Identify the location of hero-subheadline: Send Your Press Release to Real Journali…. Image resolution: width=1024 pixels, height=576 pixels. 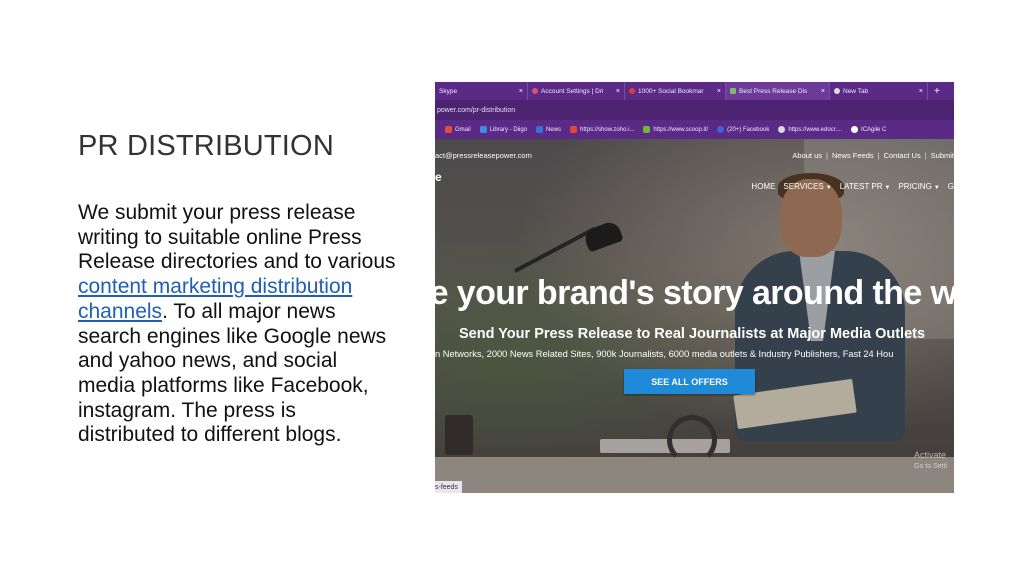
(692, 334).